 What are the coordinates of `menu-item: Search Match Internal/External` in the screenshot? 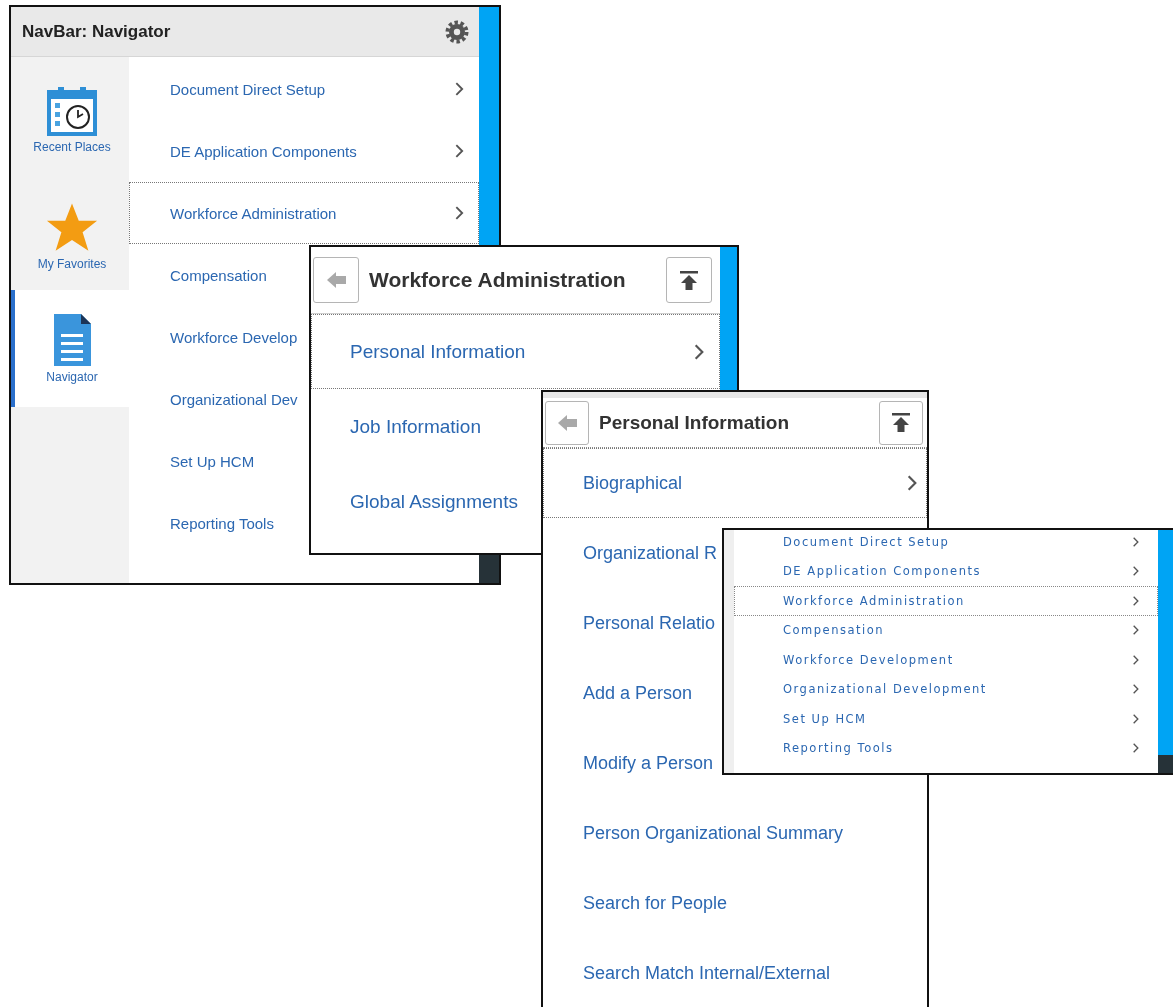 It's located at (735, 972).